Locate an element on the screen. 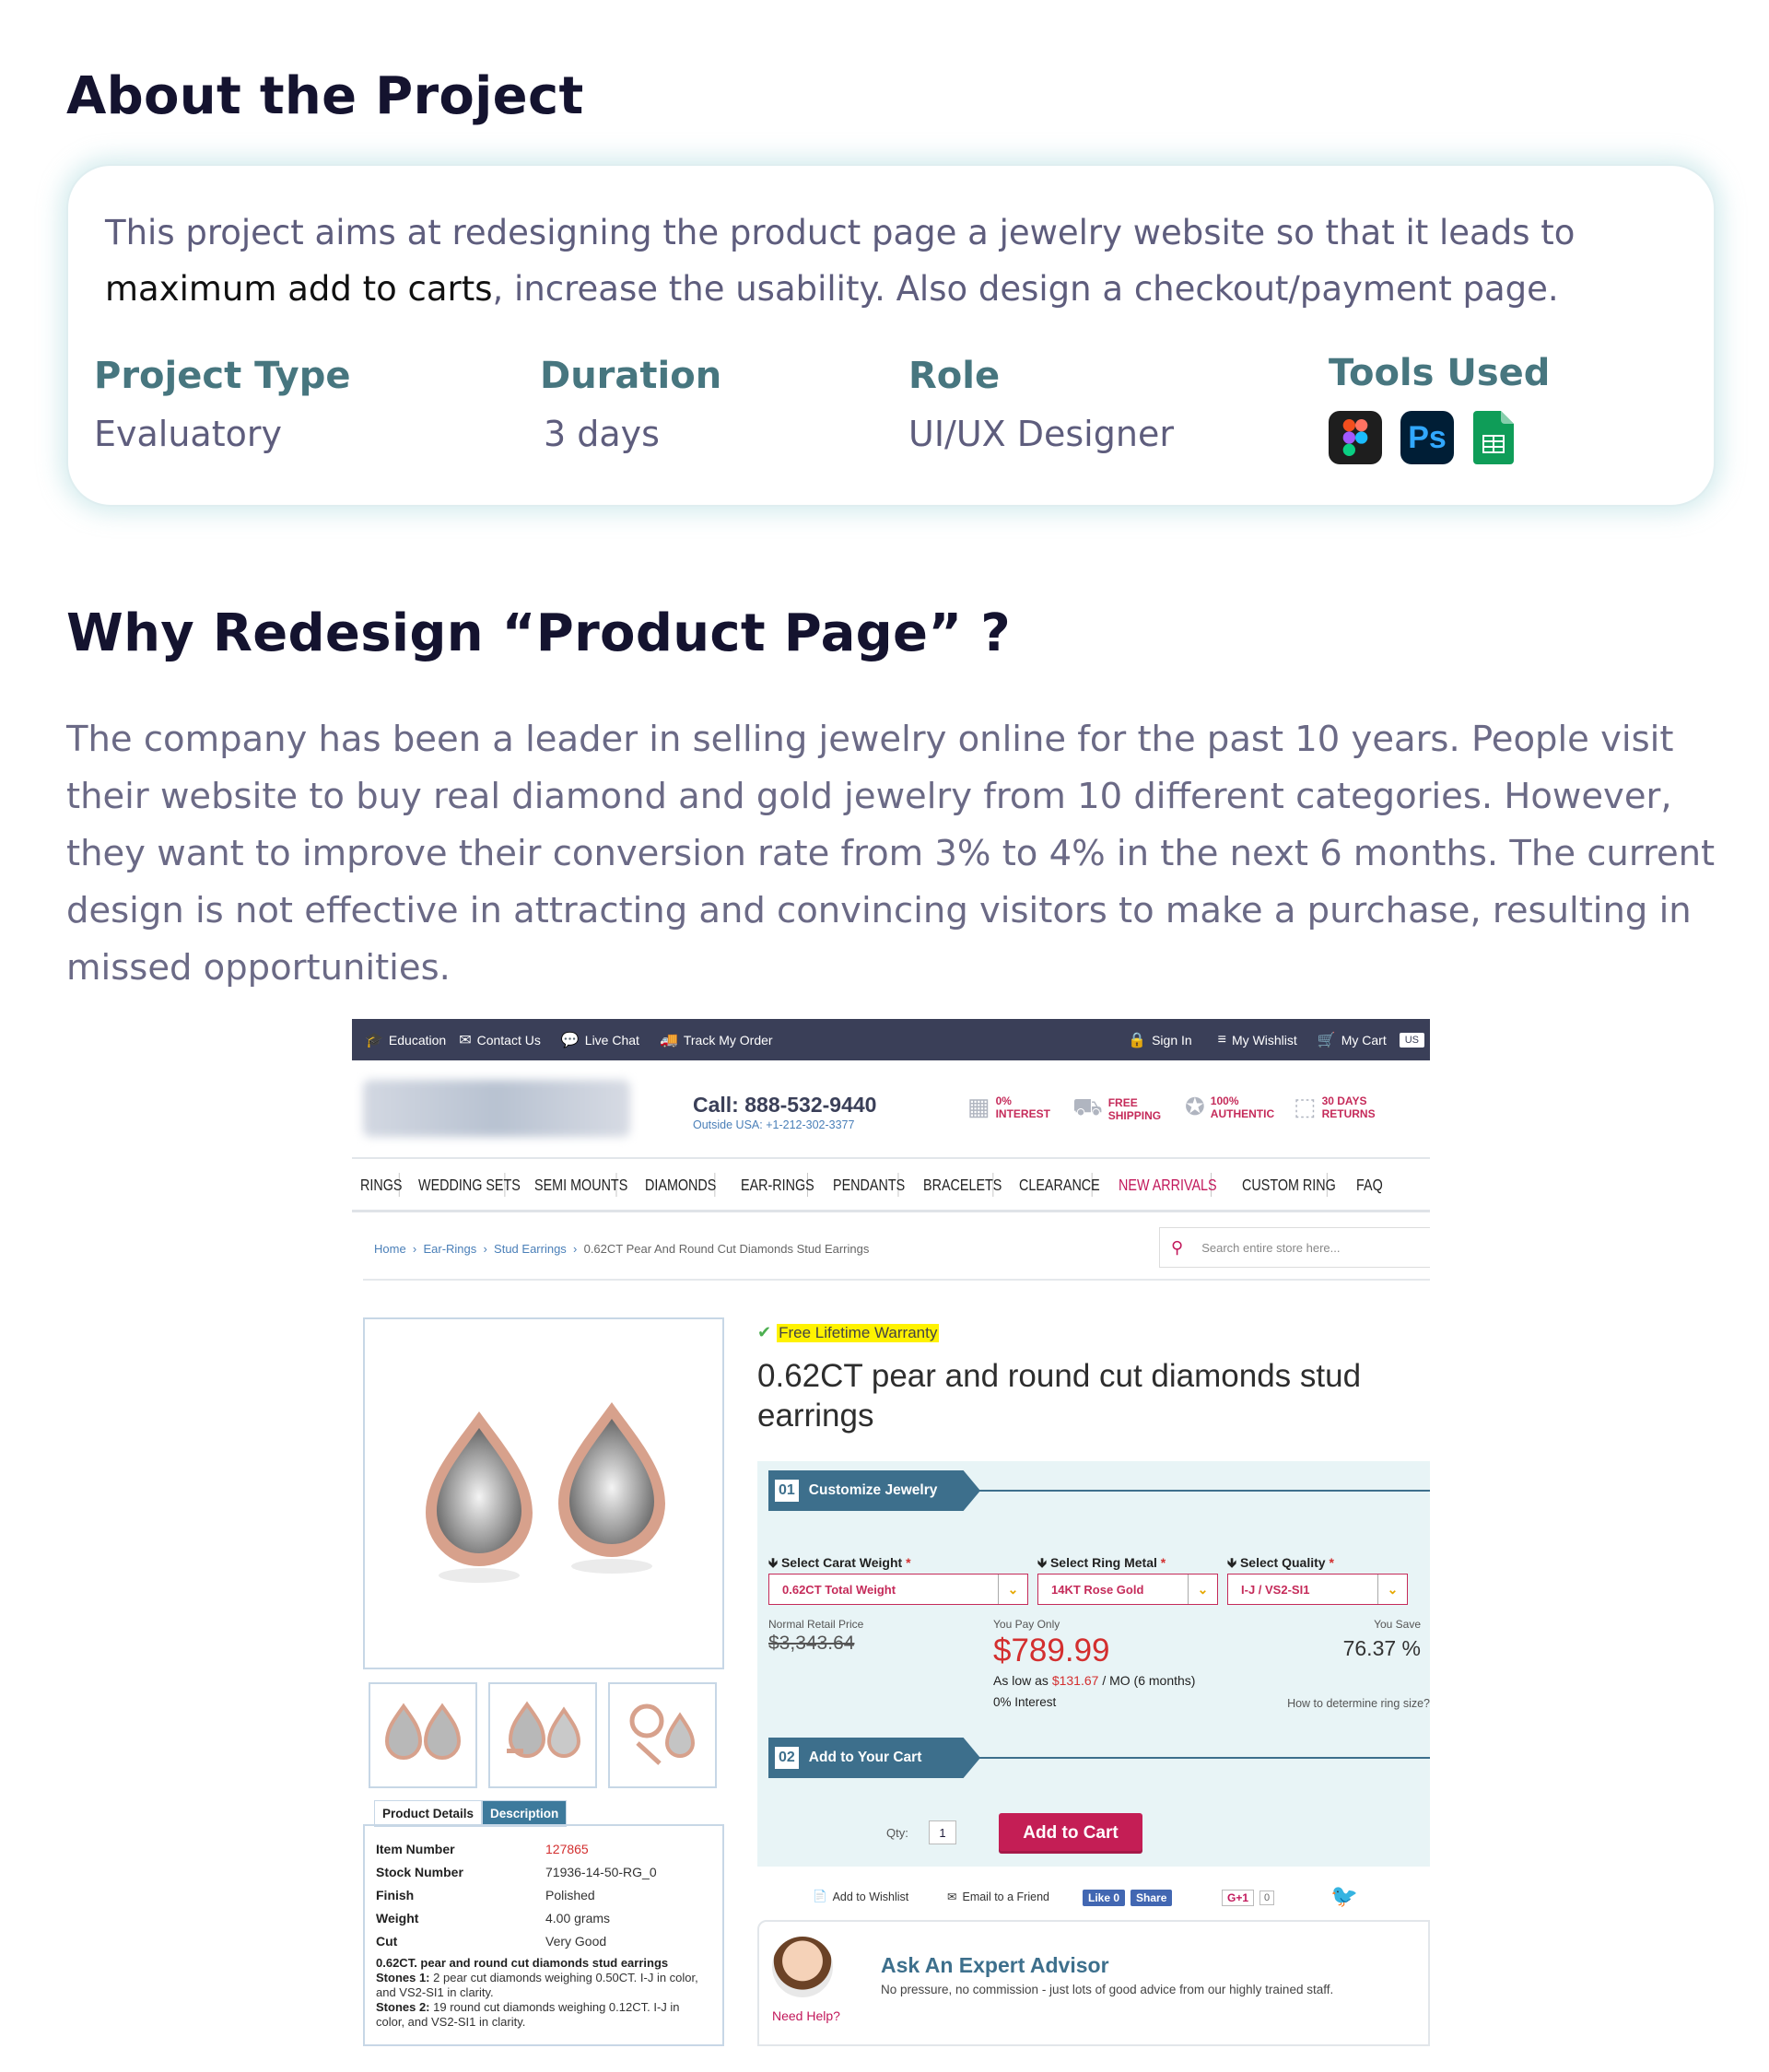 The width and height of the screenshot is (1769, 2072). topbar-sign-in: 🔒 Sign In is located at coordinates (1160, 1040).